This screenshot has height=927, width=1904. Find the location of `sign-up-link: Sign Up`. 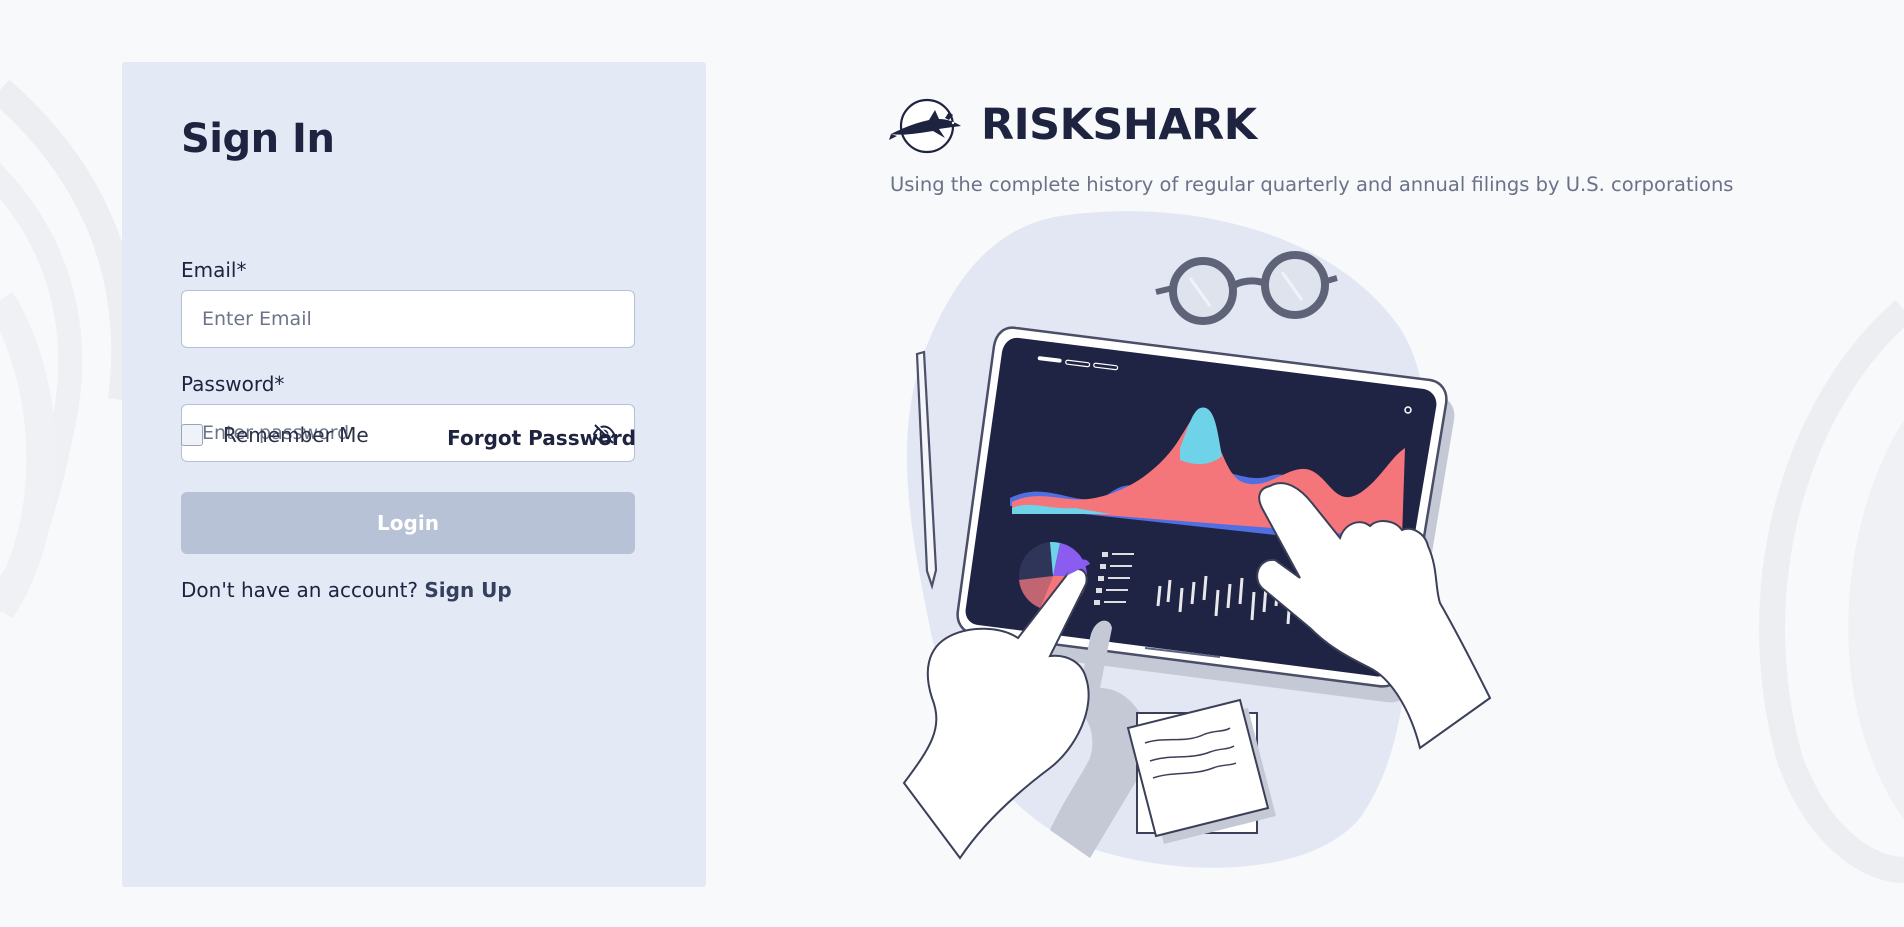

sign-up-link: Sign Up is located at coordinates (467, 590).